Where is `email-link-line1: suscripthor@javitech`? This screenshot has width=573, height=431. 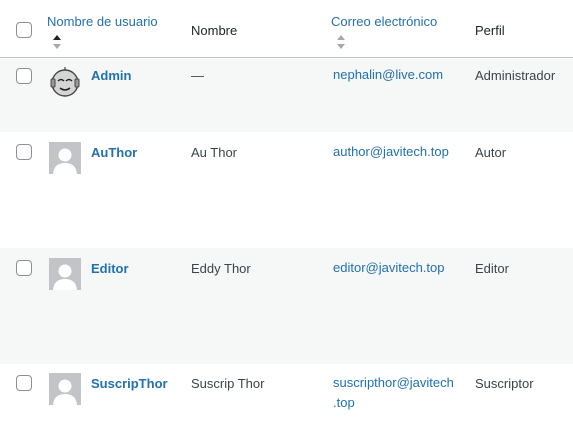 email-link-line1: suscripthor@javitech is located at coordinates (393, 383).